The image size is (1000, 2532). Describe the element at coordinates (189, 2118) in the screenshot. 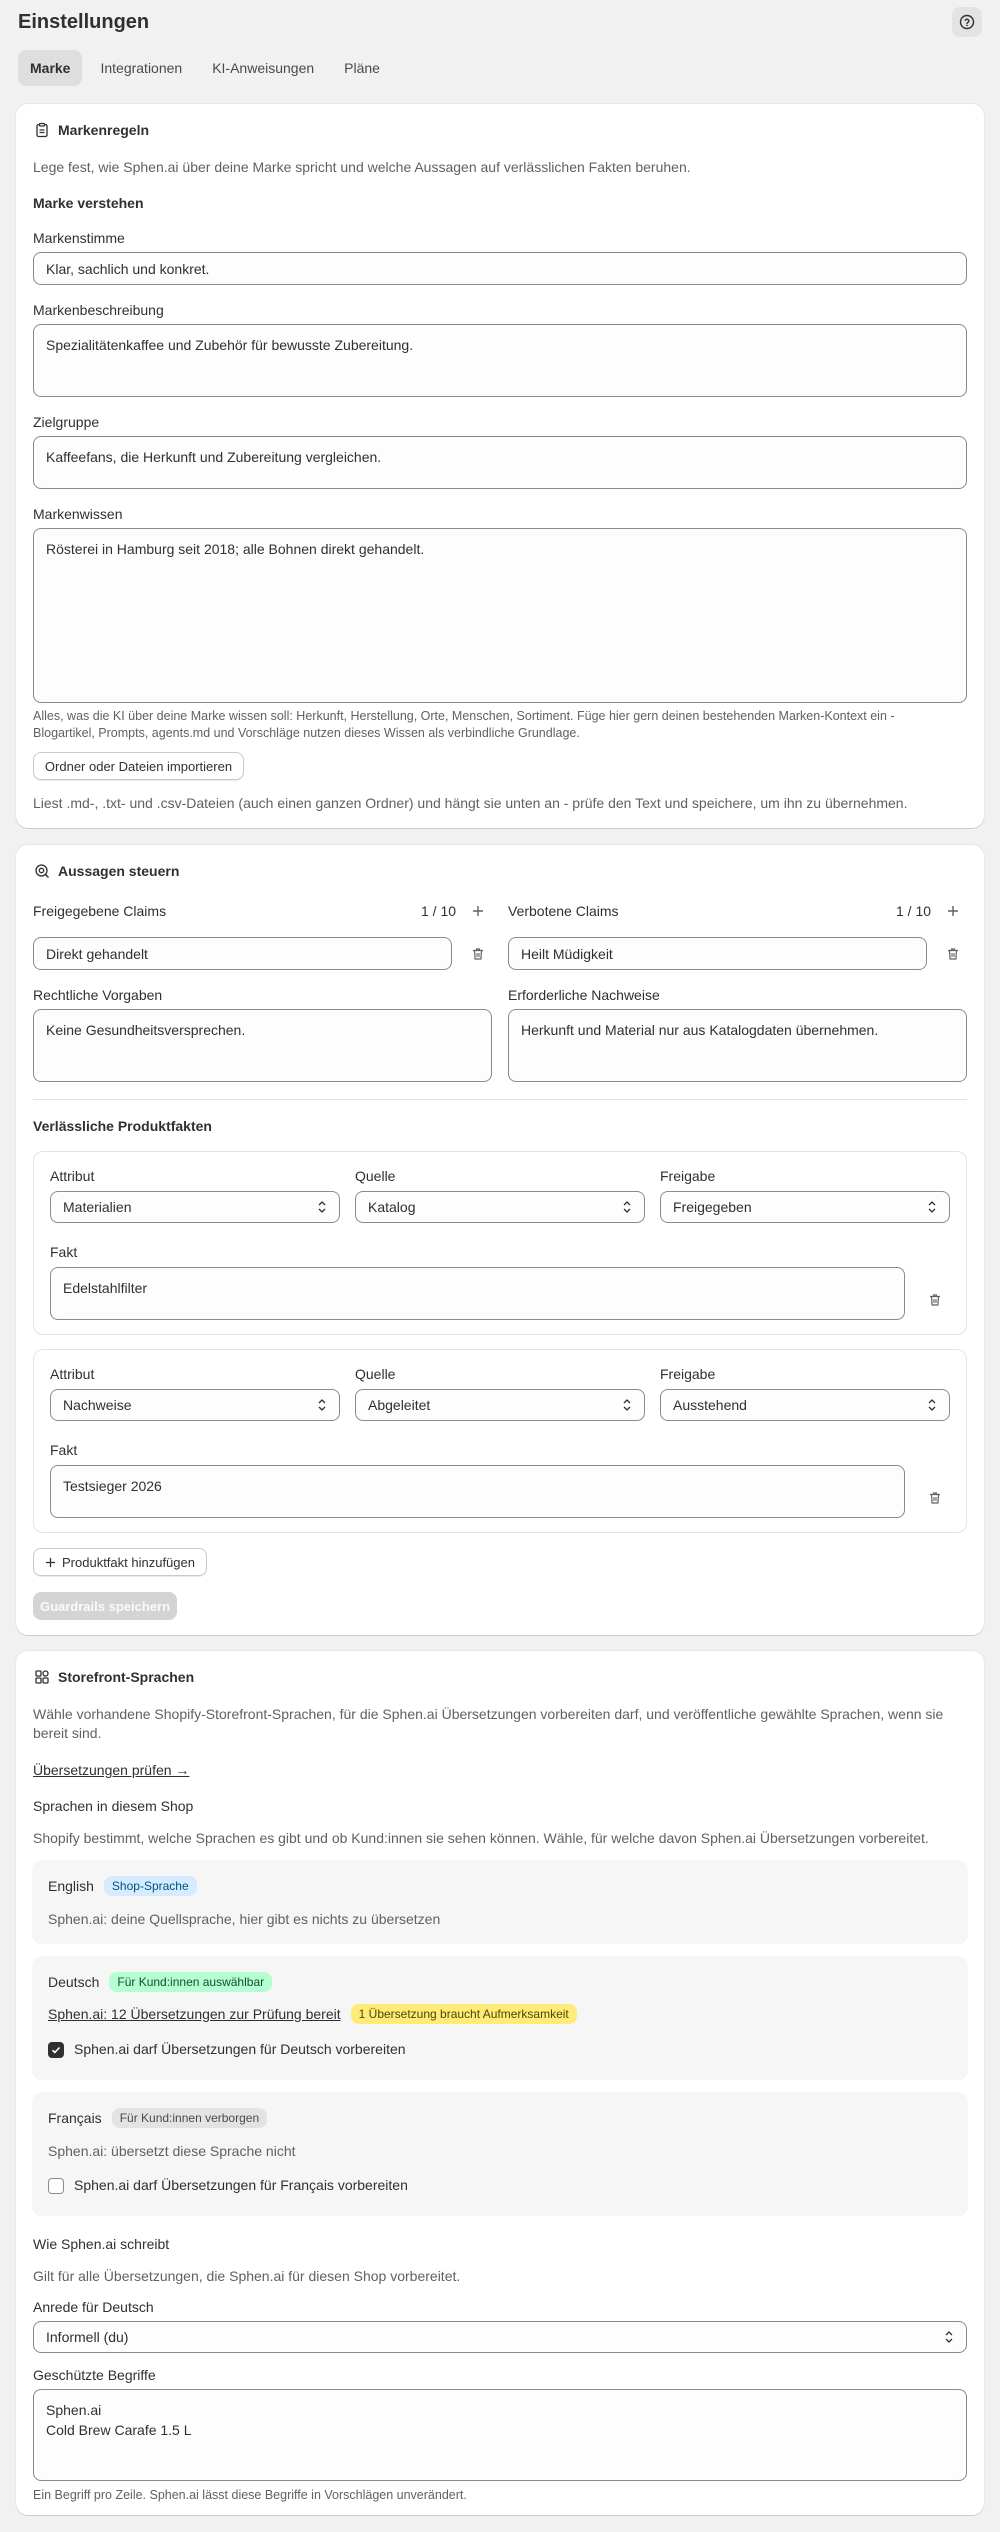

I see `hidden-badge: Für Kund:innen verborgen` at that location.